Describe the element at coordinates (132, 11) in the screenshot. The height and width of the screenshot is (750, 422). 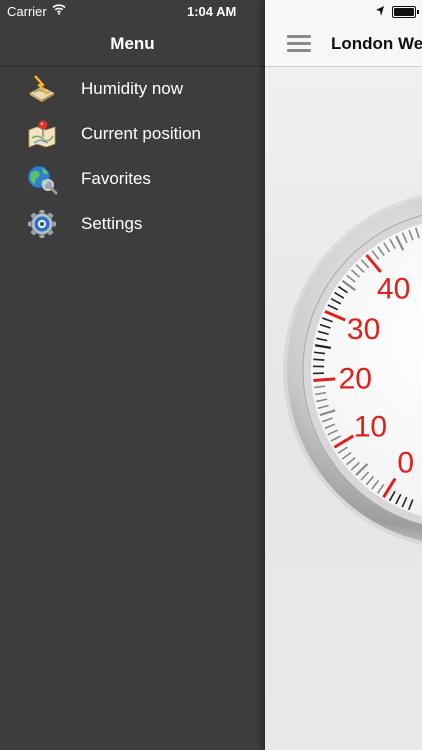
I see `status-bar-left: Carrier 1:04 AM` at that location.